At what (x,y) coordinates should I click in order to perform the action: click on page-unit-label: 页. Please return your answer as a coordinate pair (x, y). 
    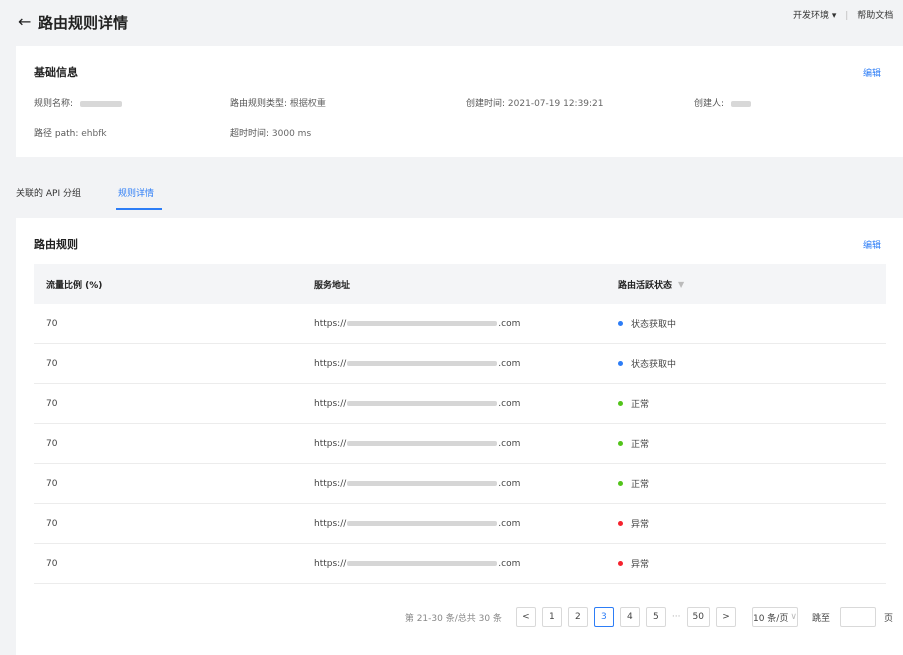
    Looking at the image, I should click on (888, 618).